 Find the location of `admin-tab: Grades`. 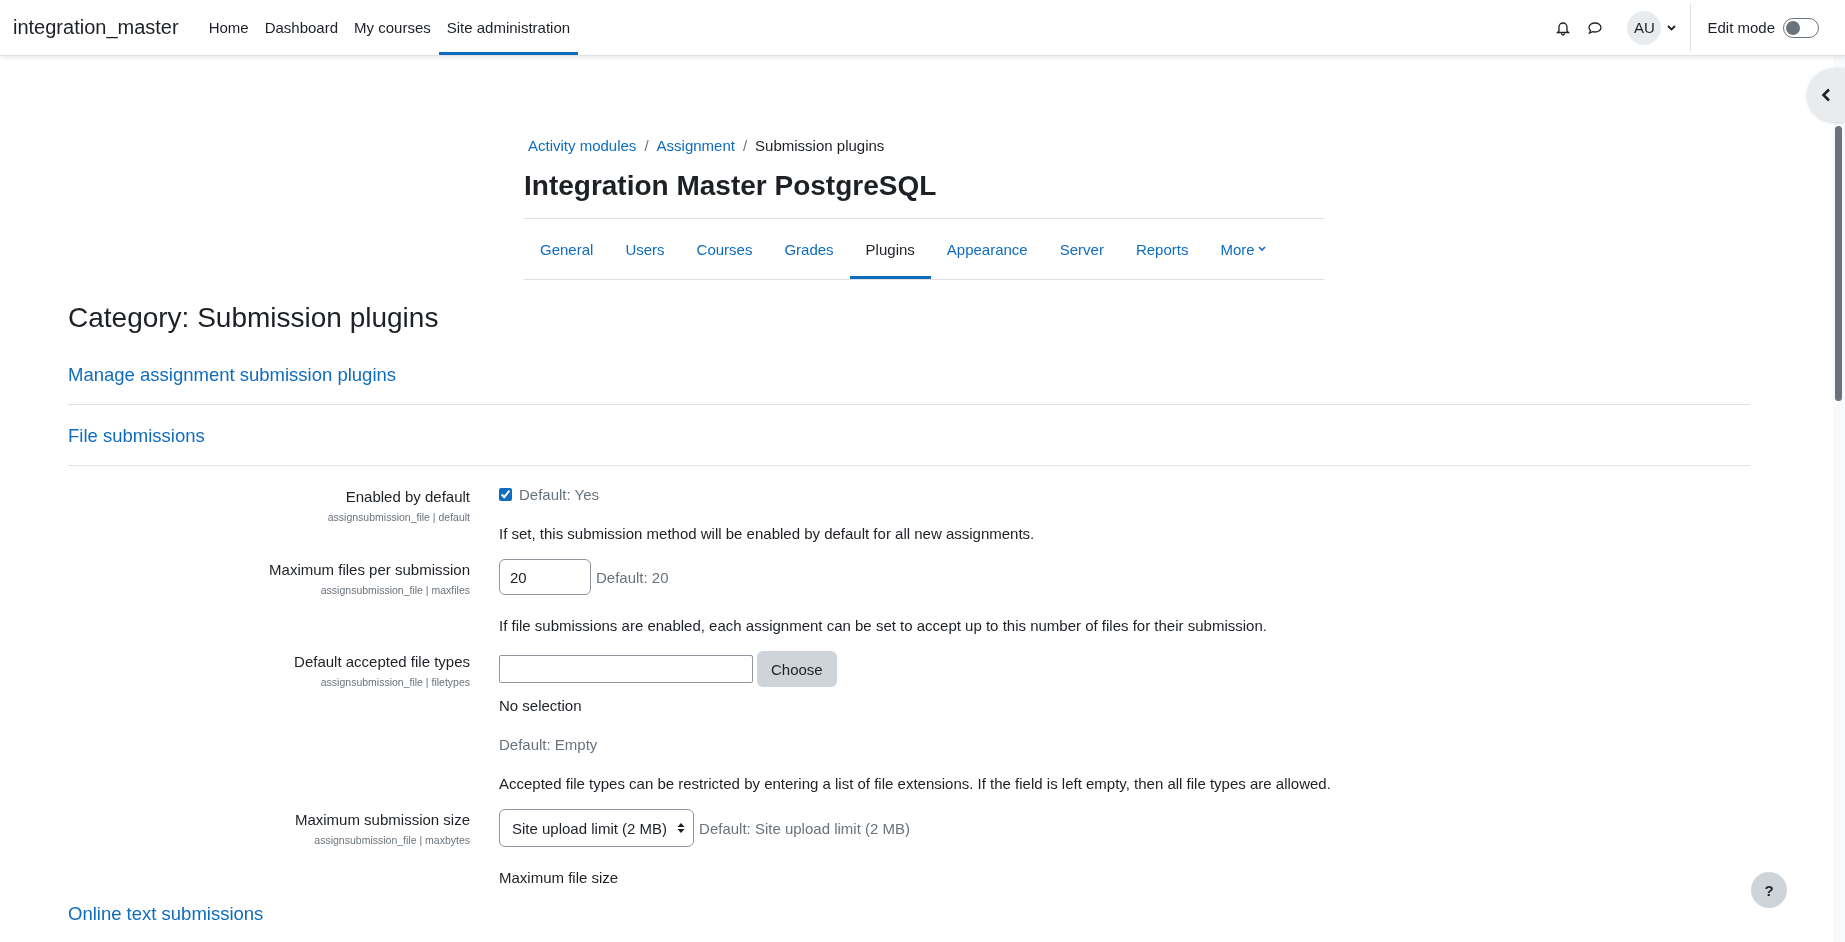

admin-tab: Grades is located at coordinates (809, 250).